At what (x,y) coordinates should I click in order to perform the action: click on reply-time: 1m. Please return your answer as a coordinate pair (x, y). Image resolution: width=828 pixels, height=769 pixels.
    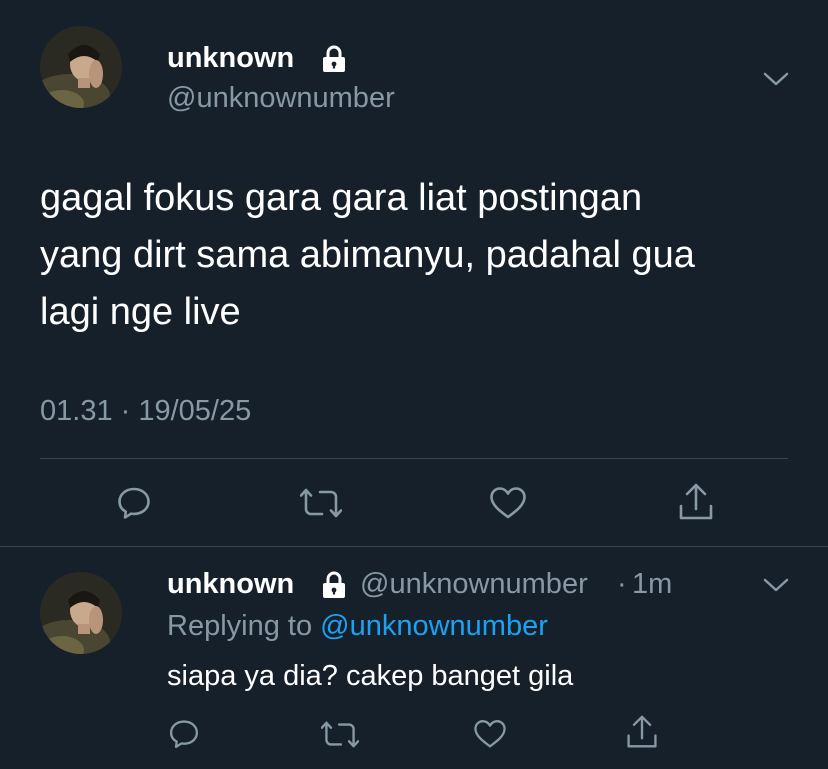
    Looking at the image, I should click on (652, 584).